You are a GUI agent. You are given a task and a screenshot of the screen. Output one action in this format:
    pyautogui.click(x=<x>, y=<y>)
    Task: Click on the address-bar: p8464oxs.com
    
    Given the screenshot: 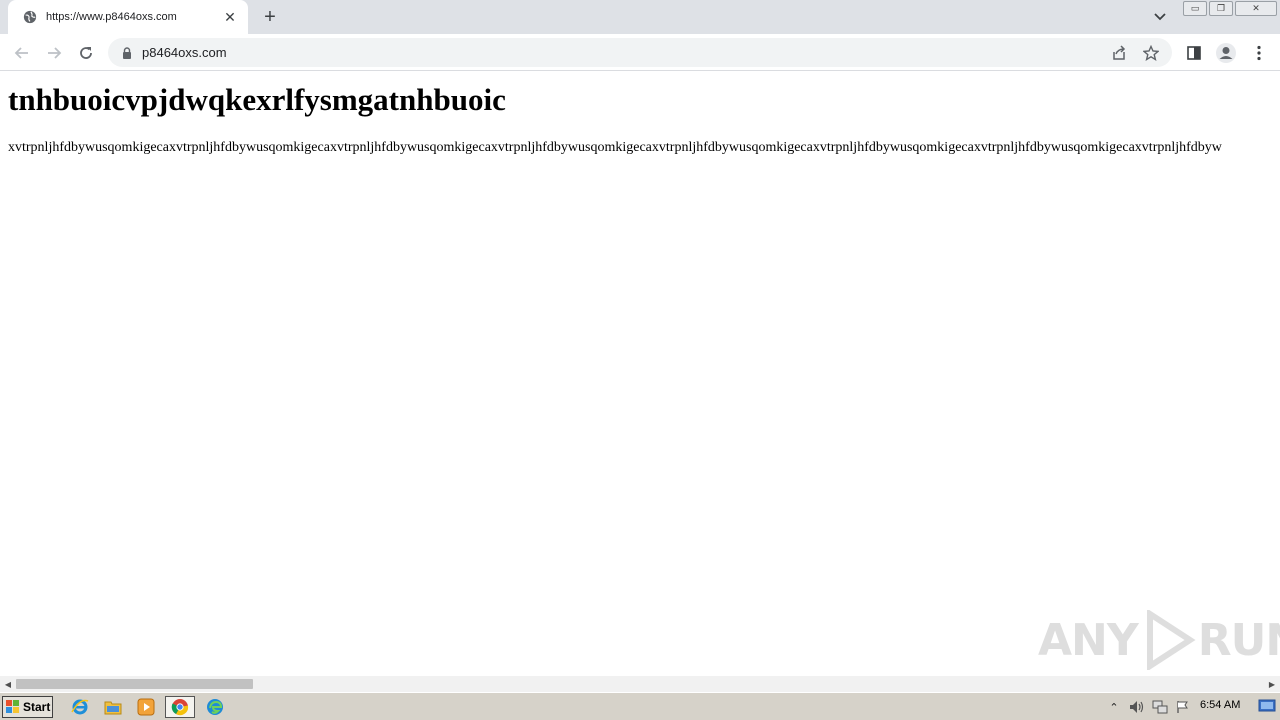 What is the action you would take?
    pyautogui.click(x=640, y=52)
    